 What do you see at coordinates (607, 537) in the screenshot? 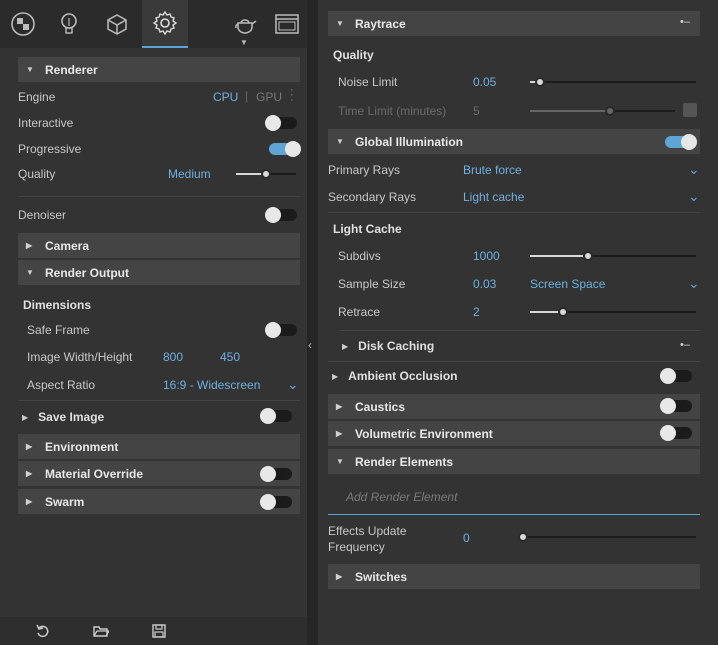
I see `effects-update-slider` at bounding box center [607, 537].